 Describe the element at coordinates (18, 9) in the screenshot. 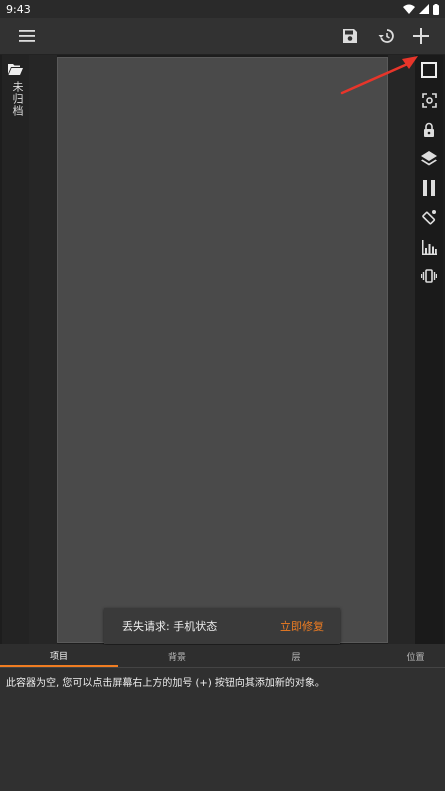

I see `status-time: 9:43` at that location.